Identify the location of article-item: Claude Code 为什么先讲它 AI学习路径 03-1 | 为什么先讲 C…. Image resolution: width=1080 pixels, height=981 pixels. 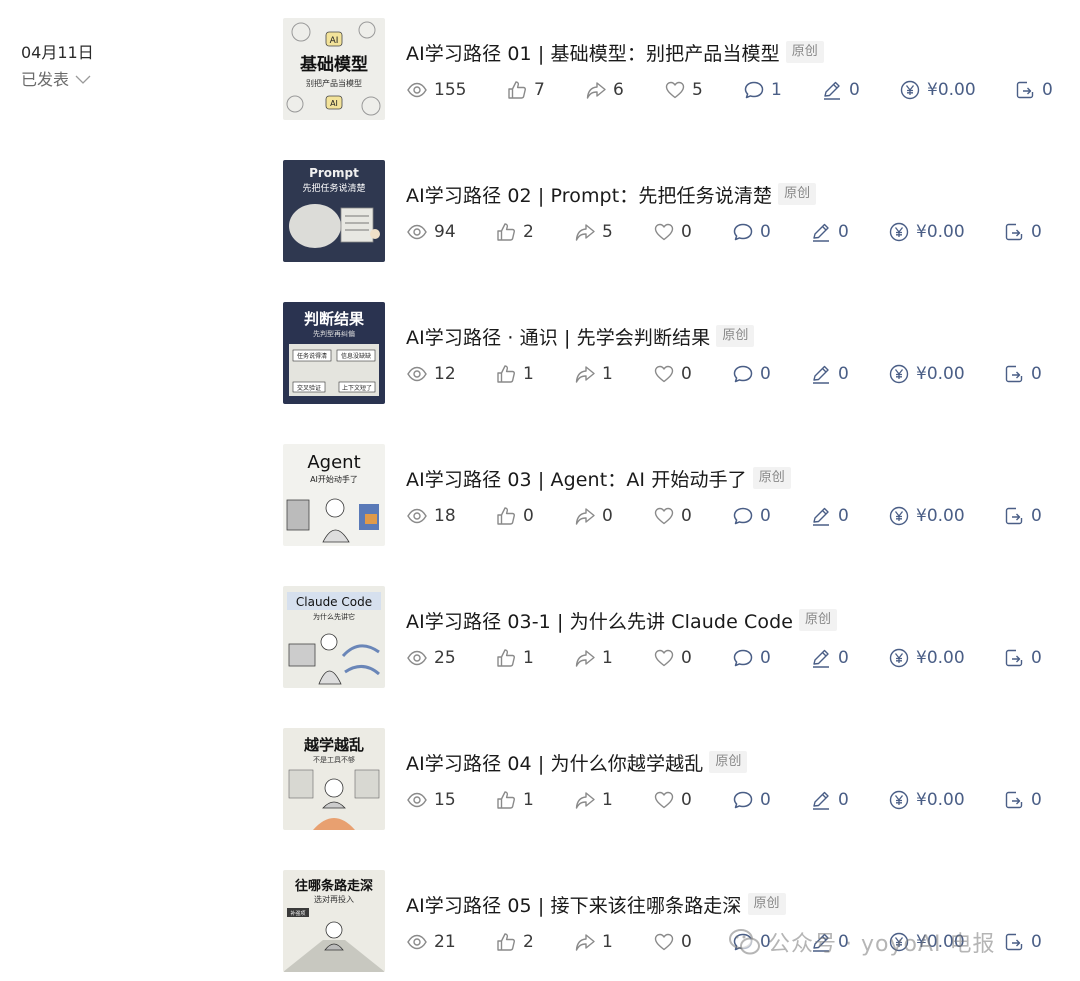
(678, 637).